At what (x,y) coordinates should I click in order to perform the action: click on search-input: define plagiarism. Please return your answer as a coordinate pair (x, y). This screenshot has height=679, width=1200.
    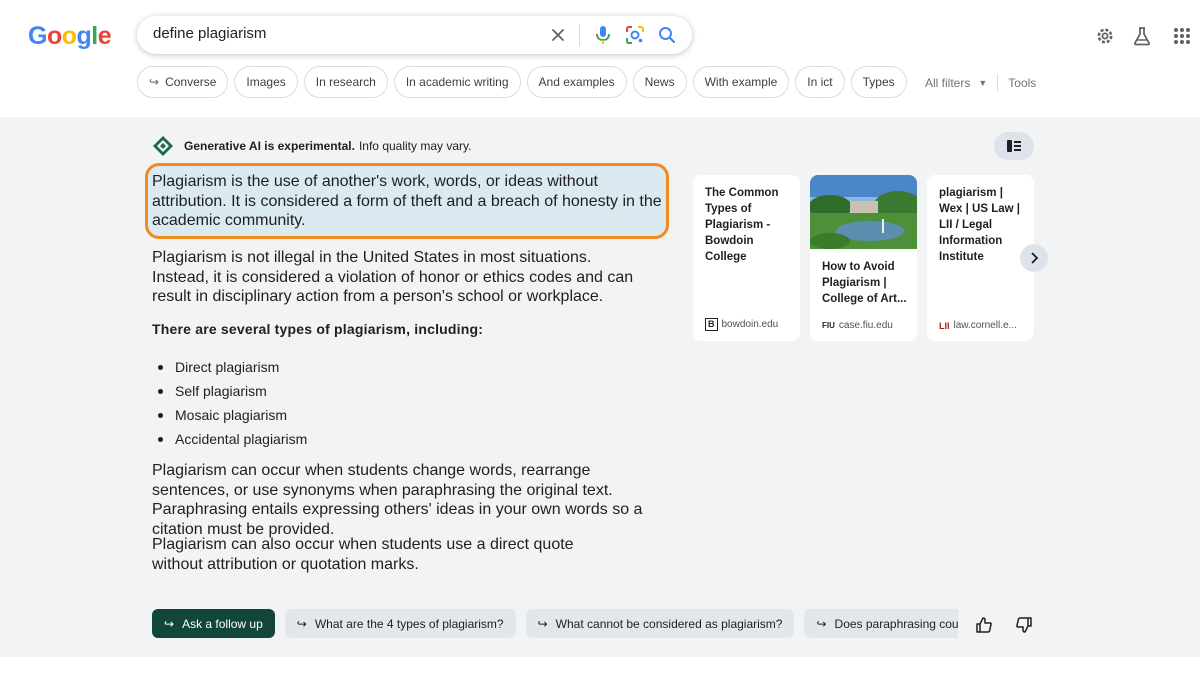
    Looking at the image, I should click on (209, 33).